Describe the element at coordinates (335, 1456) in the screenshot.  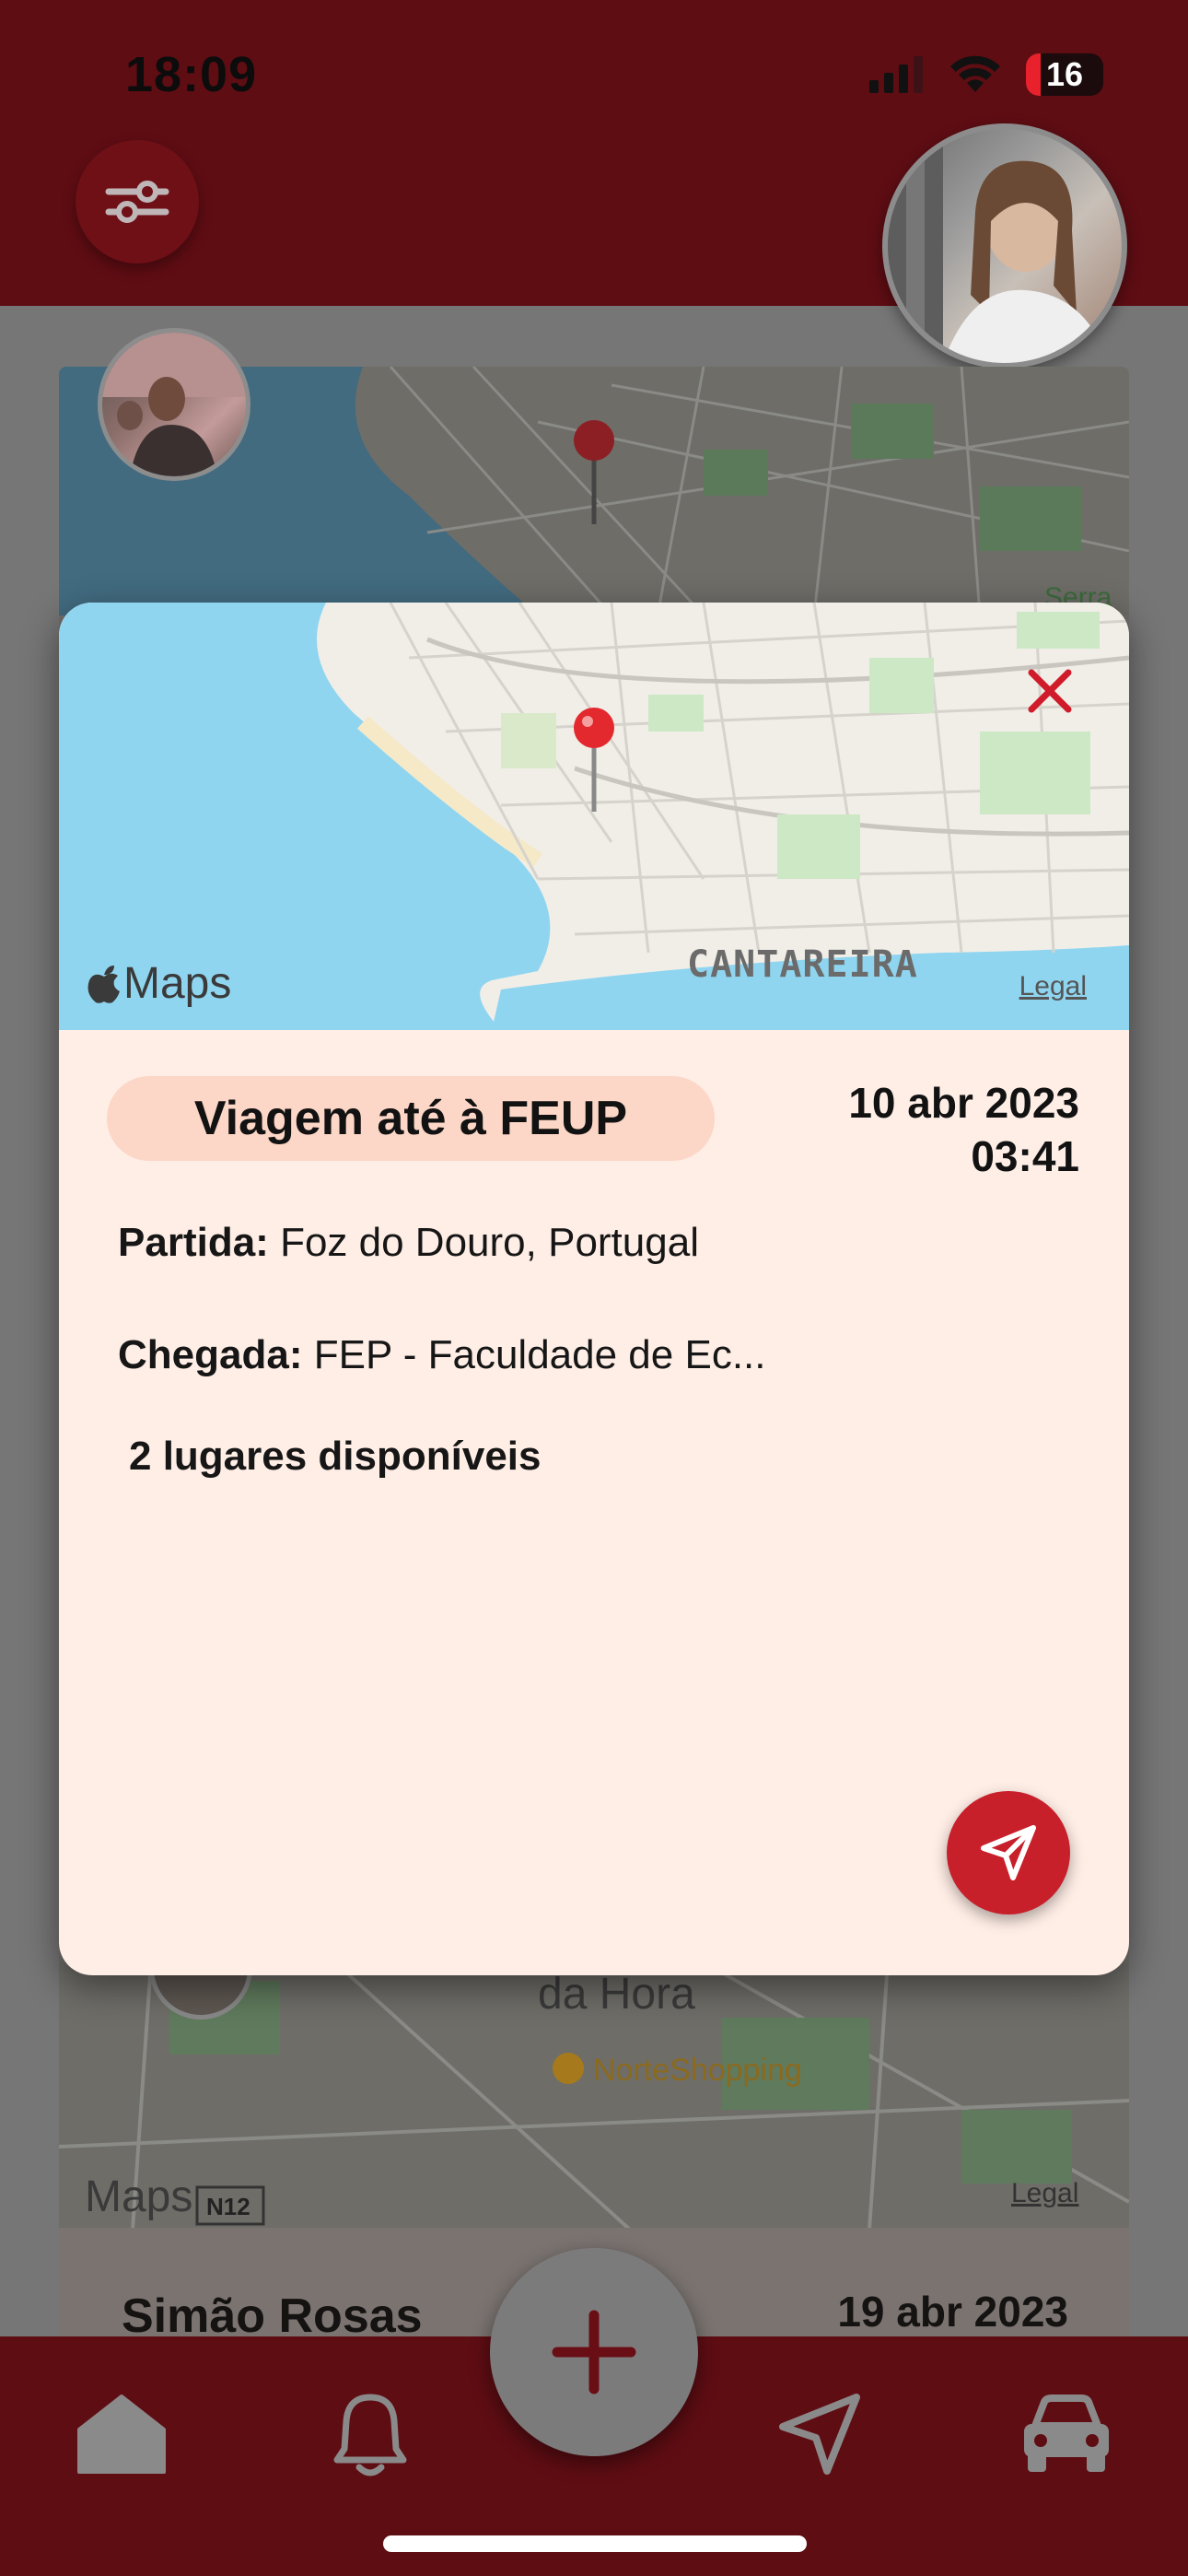
I see `available-seats: 2 lugares disponíveis` at that location.